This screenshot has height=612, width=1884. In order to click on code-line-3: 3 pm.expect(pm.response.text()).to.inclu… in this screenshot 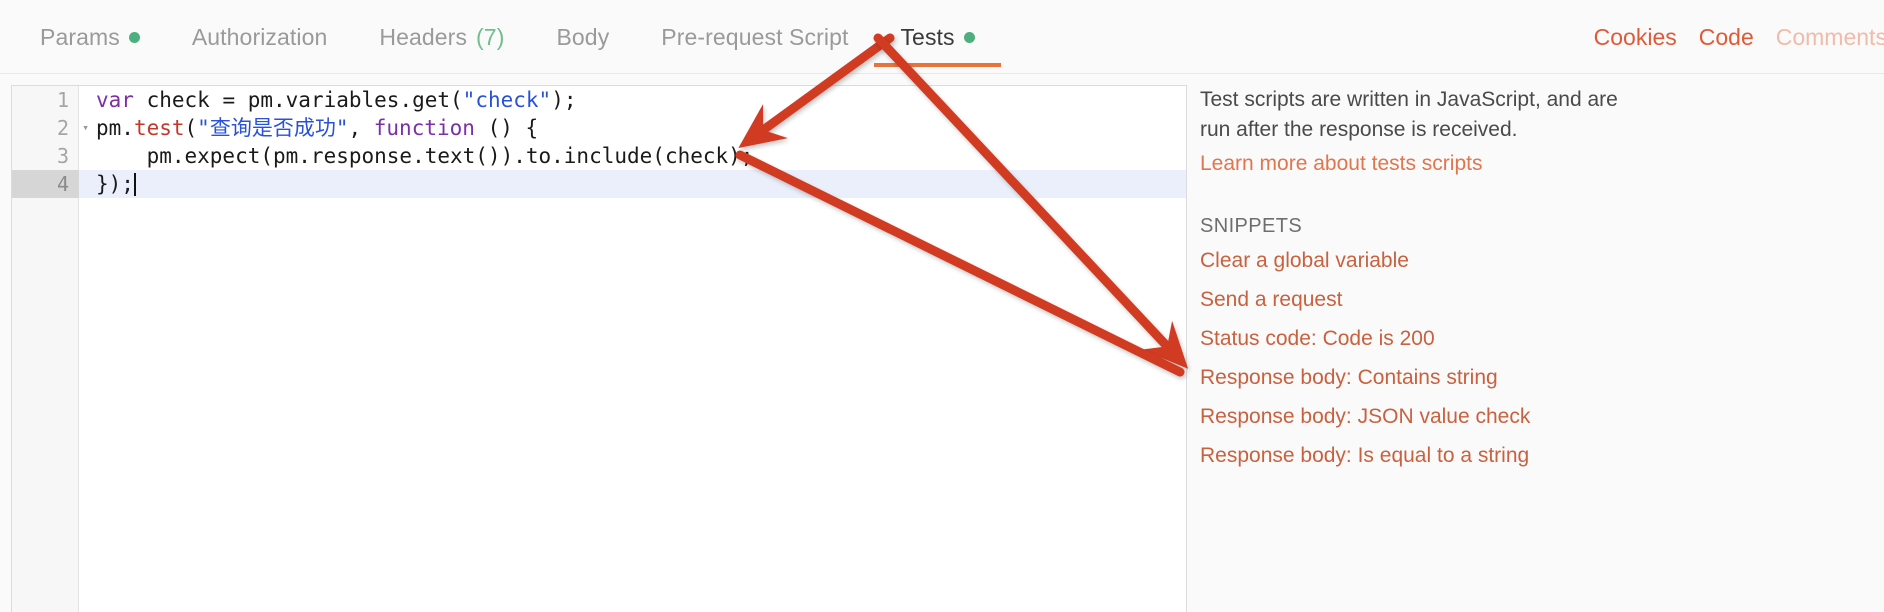, I will do `click(599, 156)`.